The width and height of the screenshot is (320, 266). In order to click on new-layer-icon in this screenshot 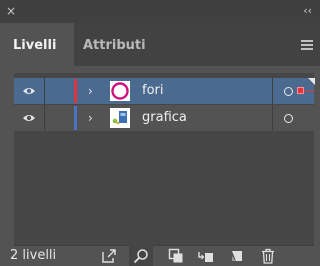, I will do `click(237, 256)`.